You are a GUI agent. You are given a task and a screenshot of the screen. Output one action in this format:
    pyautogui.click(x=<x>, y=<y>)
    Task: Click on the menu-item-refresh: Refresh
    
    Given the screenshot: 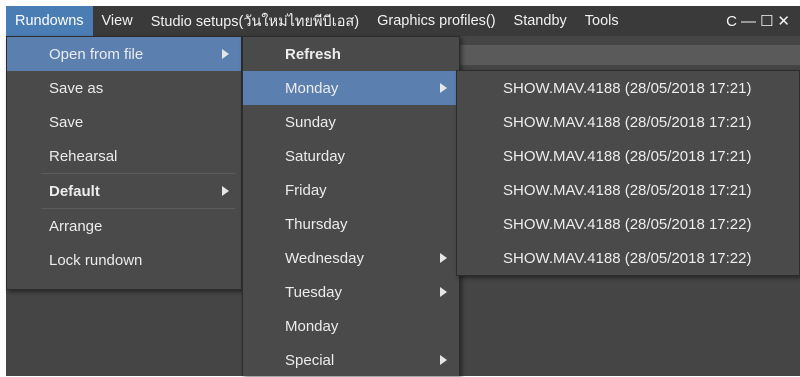 What is the action you would take?
    pyautogui.click(x=351, y=54)
    